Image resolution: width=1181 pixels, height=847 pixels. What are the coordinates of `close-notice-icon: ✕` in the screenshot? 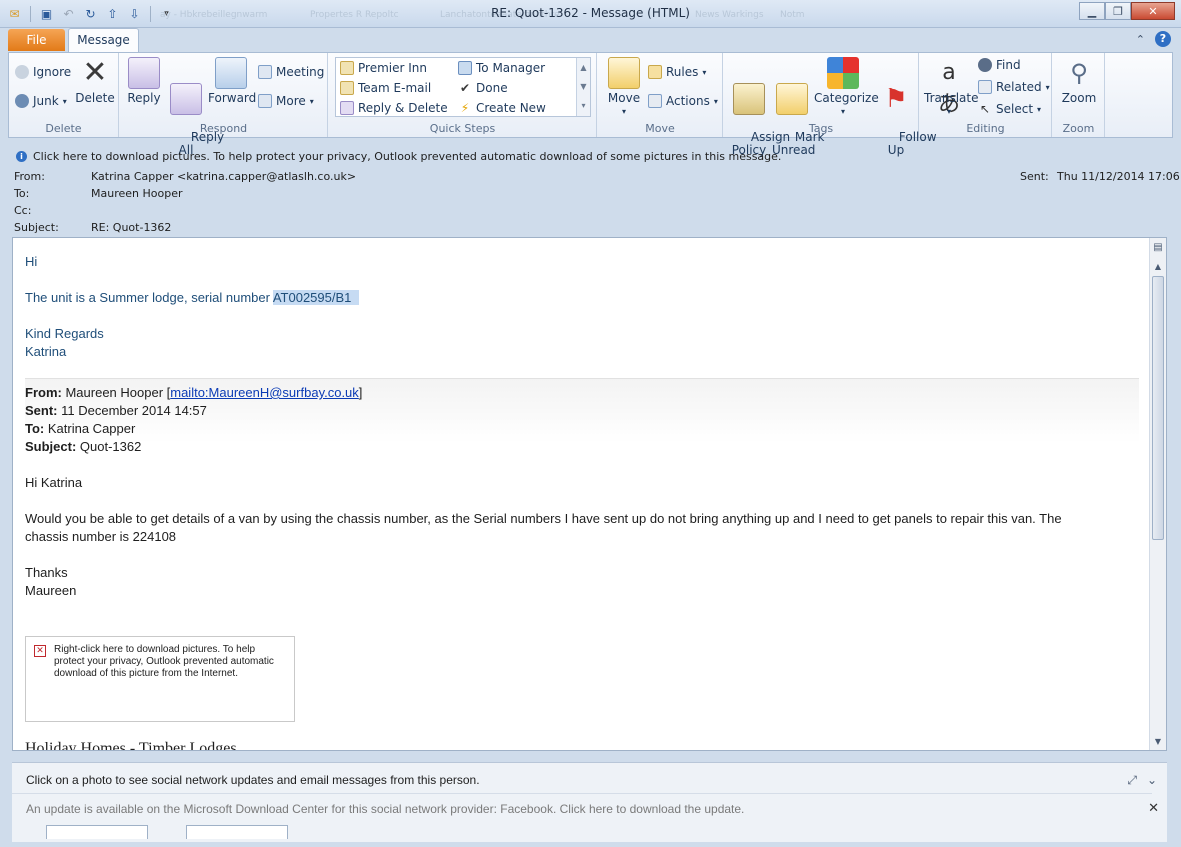 It's located at (1153, 808).